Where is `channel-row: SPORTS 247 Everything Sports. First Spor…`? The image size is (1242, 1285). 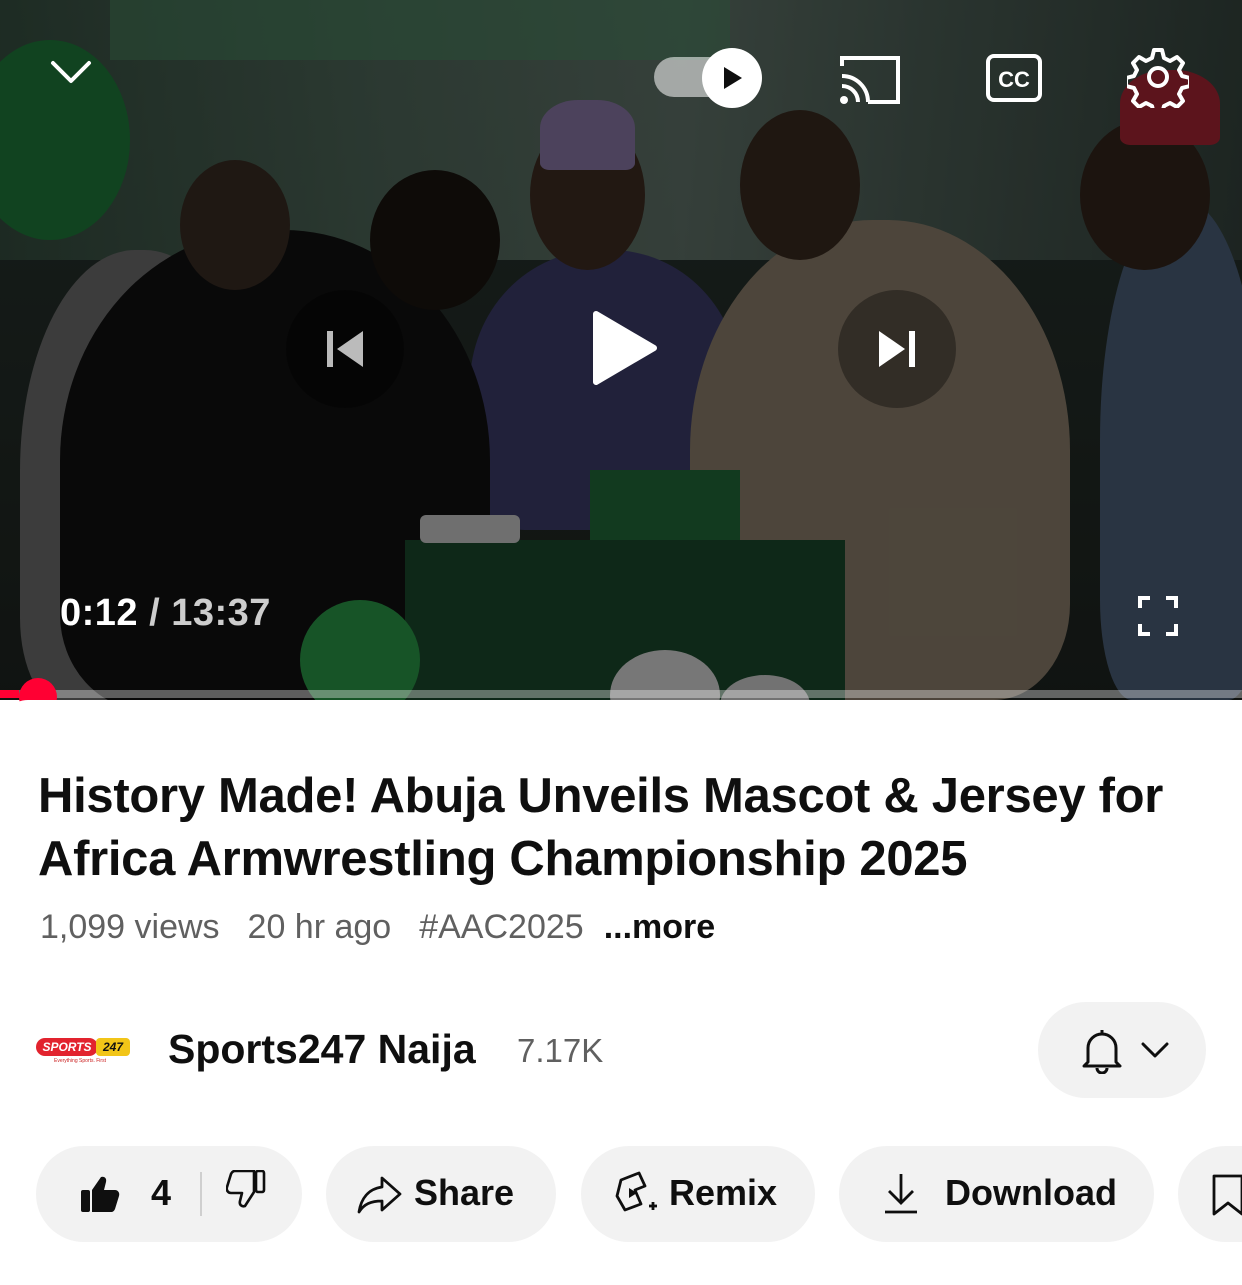
channel-row: SPORTS 247 Everything Sports. First Spor… is located at coordinates (621, 1050).